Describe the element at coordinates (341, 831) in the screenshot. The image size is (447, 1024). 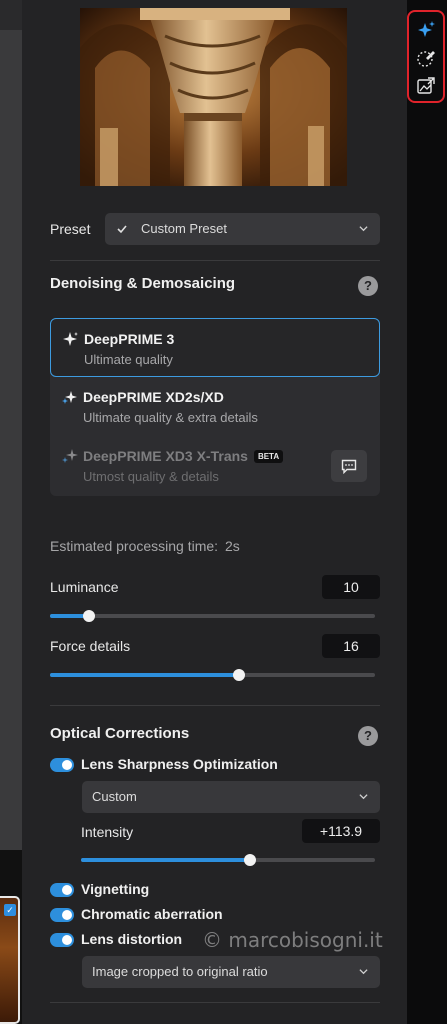
I see `intensity-value: +113.9` at that location.